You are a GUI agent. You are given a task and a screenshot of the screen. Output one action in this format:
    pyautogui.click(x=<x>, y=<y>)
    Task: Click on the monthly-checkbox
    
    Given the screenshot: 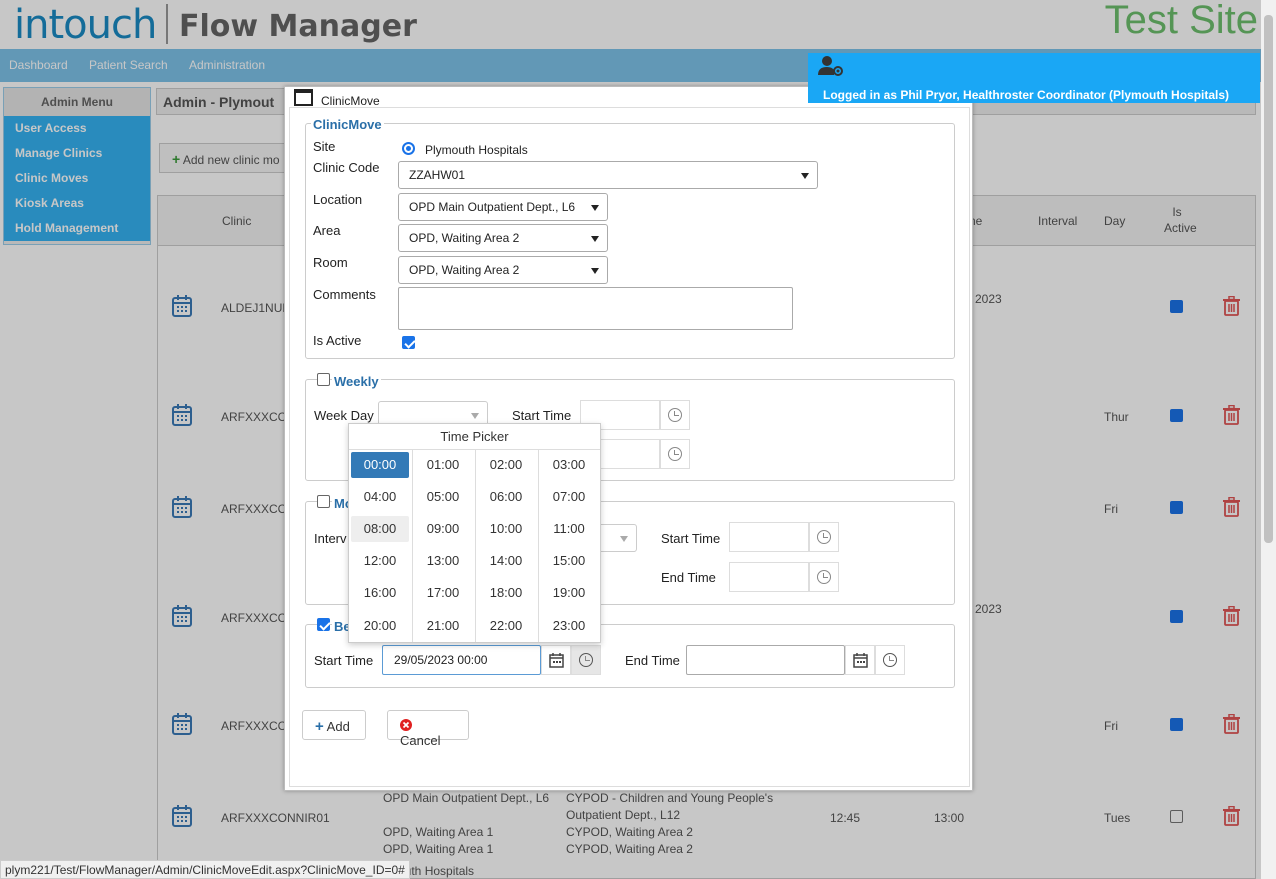 What is the action you would take?
    pyautogui.click(x=323, y=501)
    